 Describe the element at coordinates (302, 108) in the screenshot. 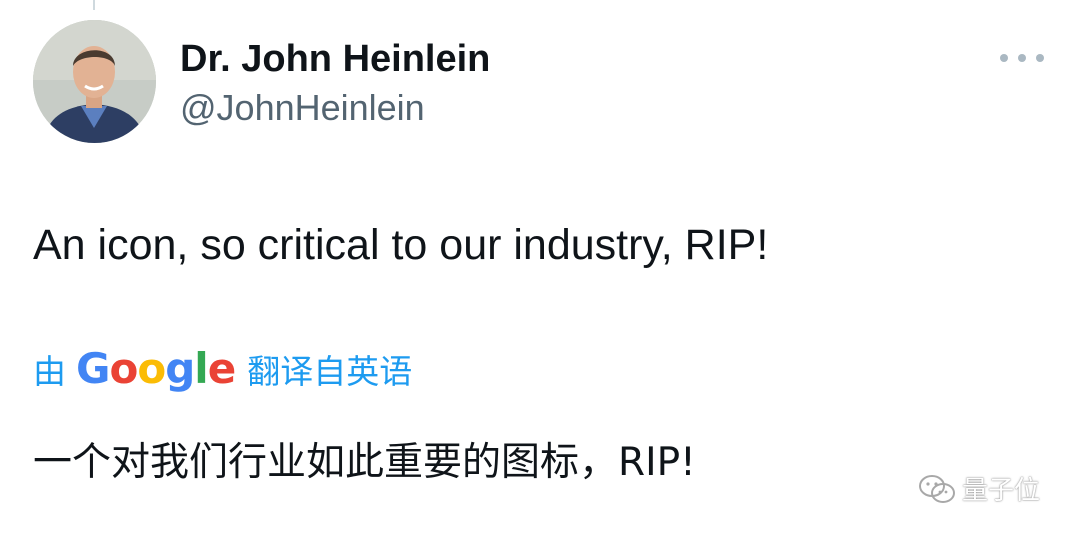

I see `user-handle: @JohnHeinlein` at that location.